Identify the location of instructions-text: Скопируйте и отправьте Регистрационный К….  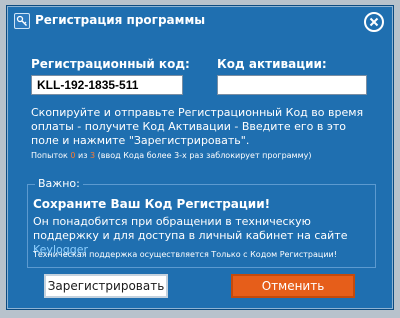
(197, 126).